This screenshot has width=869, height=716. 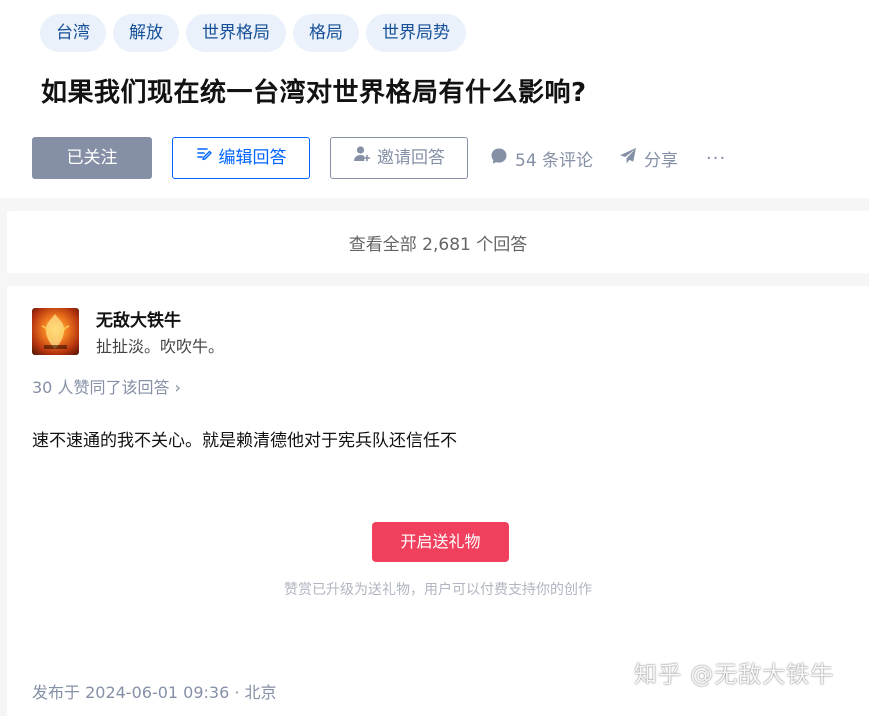 What do you see at coordinates (146, 33) in the screenshot?
I see `topic-tag: 解放` at bounding box center [146, 33].